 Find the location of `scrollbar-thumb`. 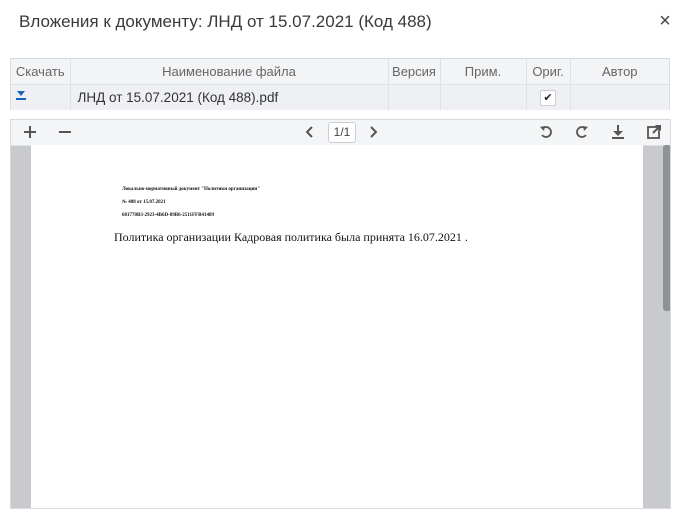

scrollbar-thumb is located at coordinates (666, 228).